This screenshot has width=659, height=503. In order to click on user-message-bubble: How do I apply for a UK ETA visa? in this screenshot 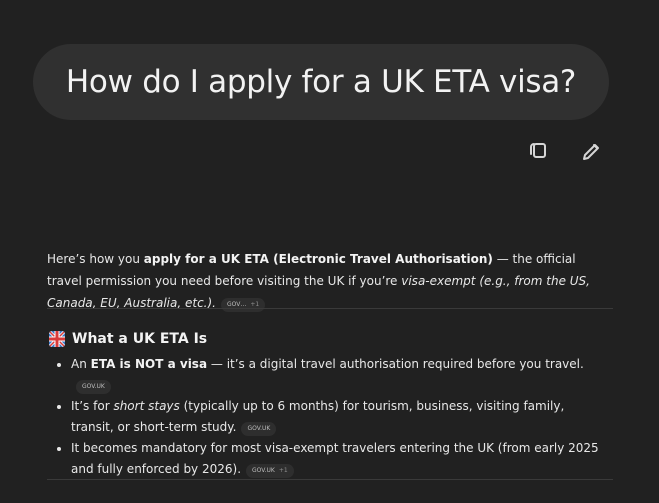, I will do `click(321, 82)`.